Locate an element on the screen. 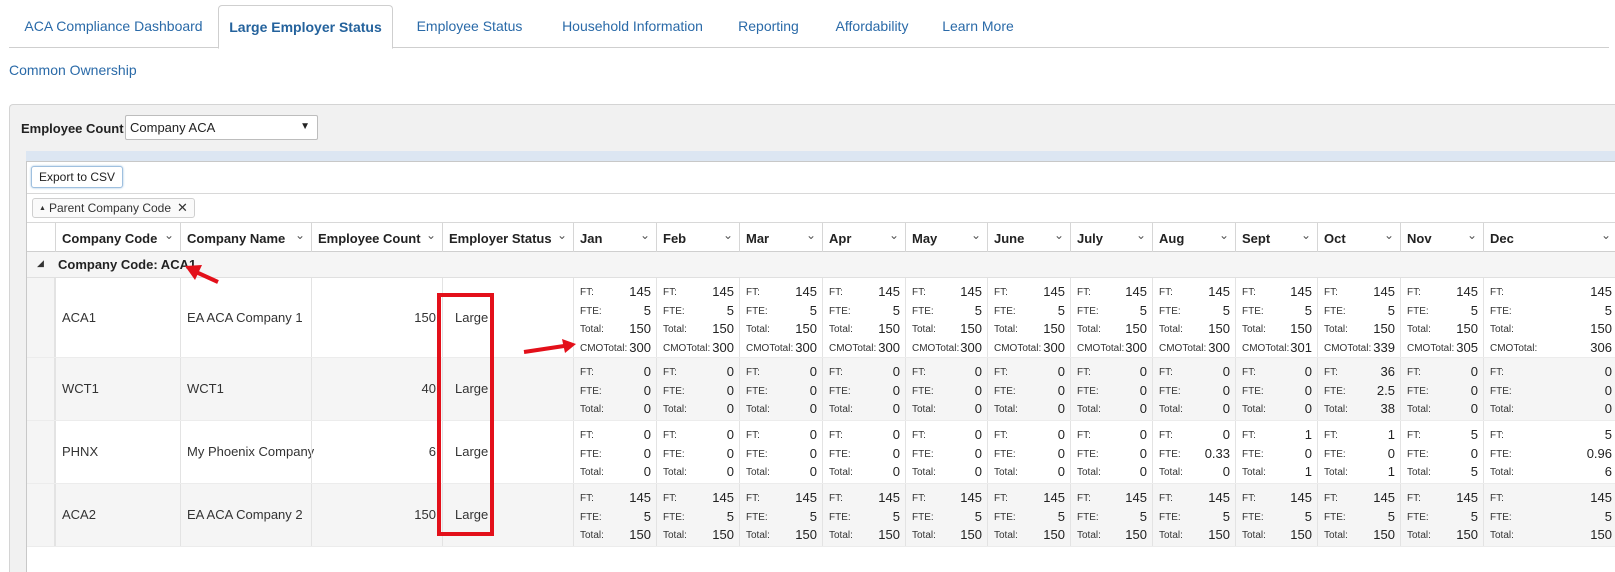 The width and height of the screenshot is (1615, 572). company-name-cell: My Phoenix Company is located at coordinates (247, 452).